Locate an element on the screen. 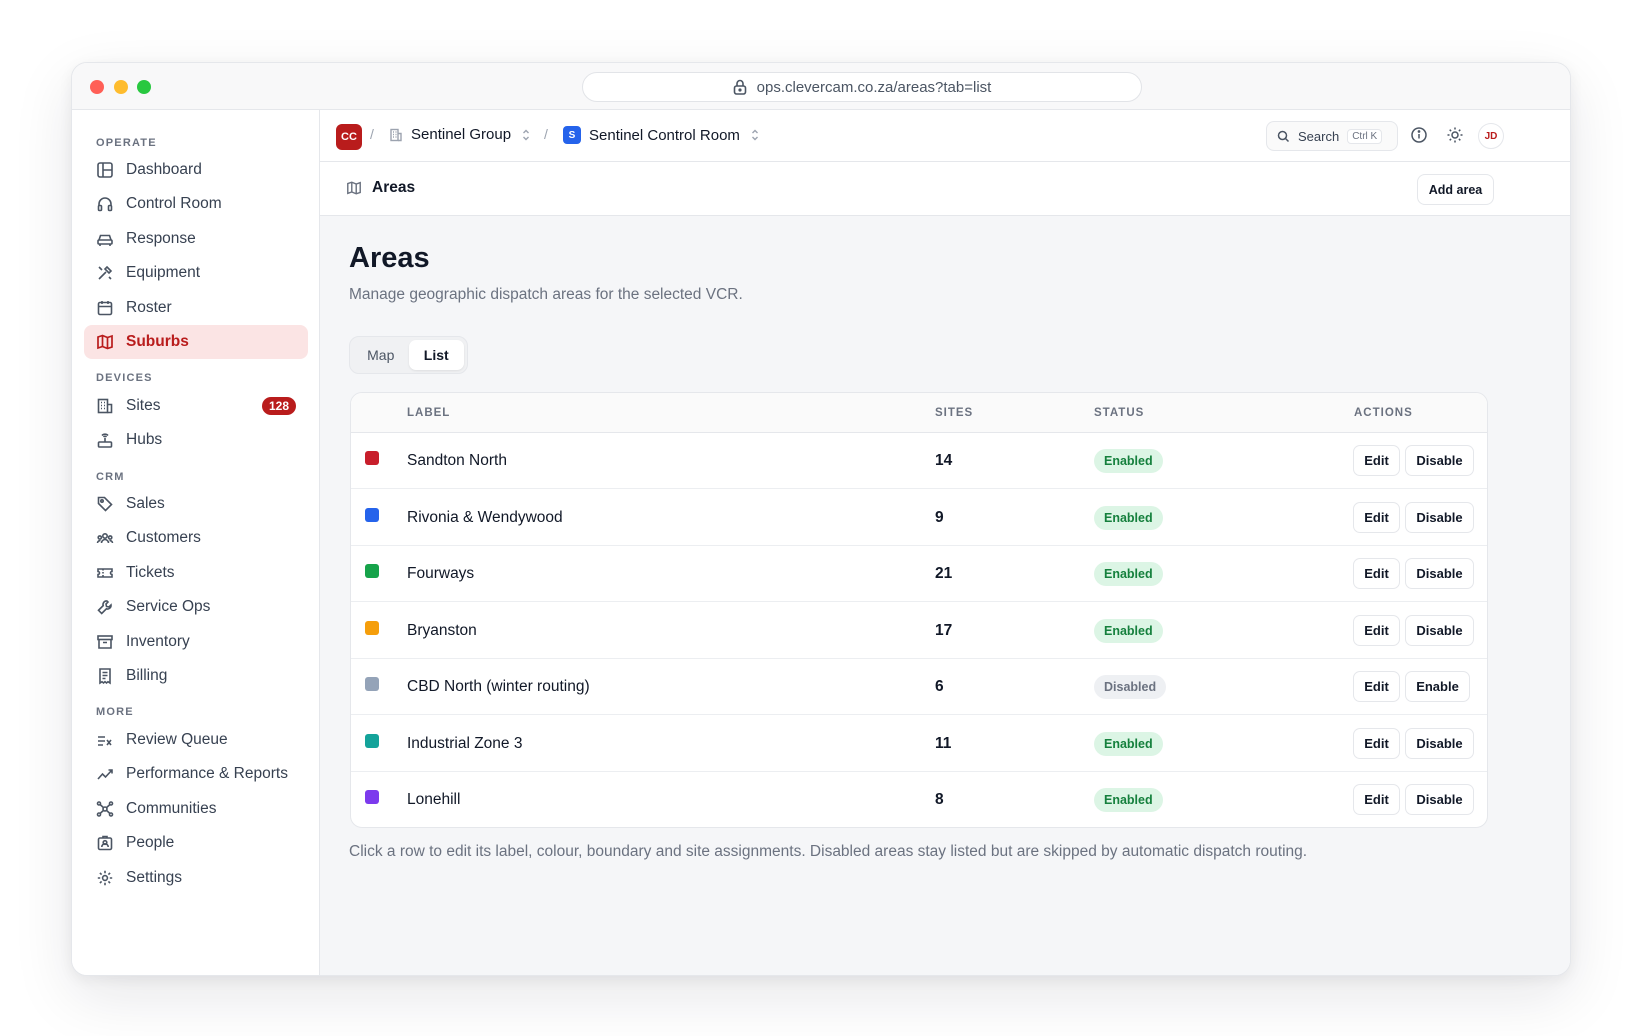  archive-icon is located at coordinates (105, 642).